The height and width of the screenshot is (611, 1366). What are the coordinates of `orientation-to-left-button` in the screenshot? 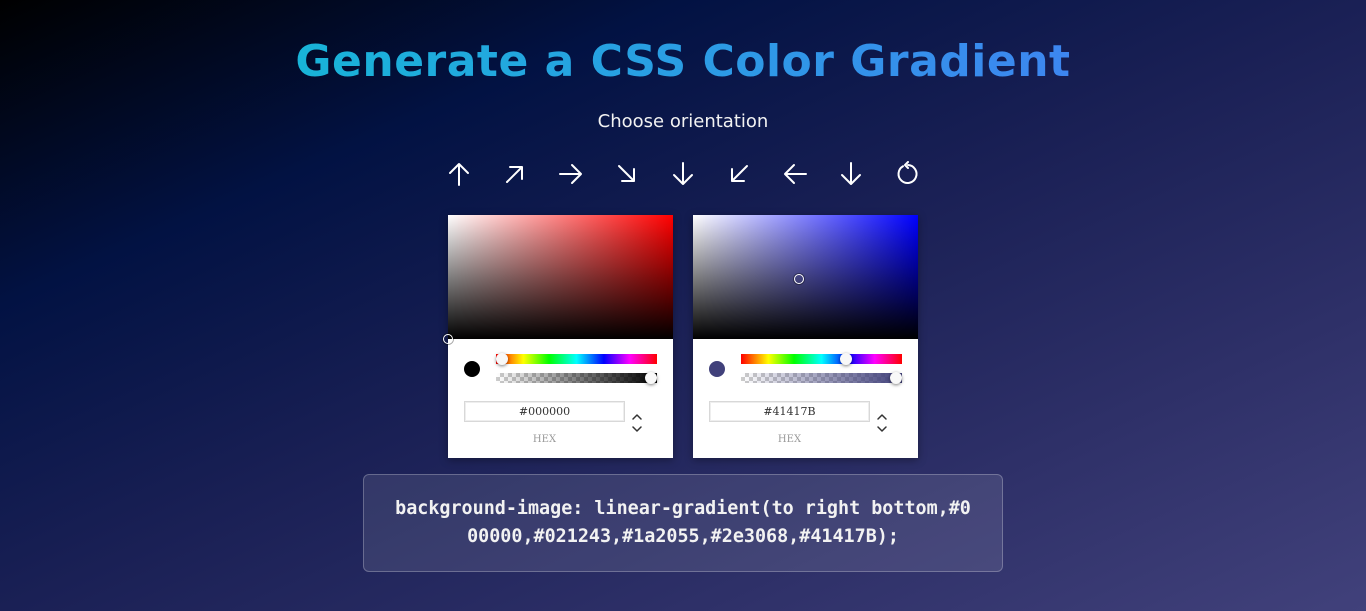 It's located at (795, 174).